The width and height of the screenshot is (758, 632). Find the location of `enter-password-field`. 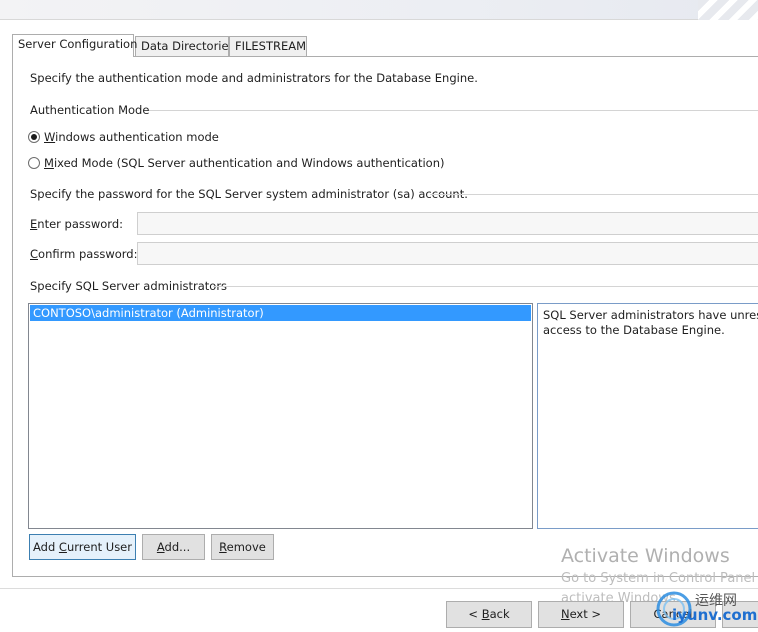

enter-password-field is located at coordinates (447, 223).